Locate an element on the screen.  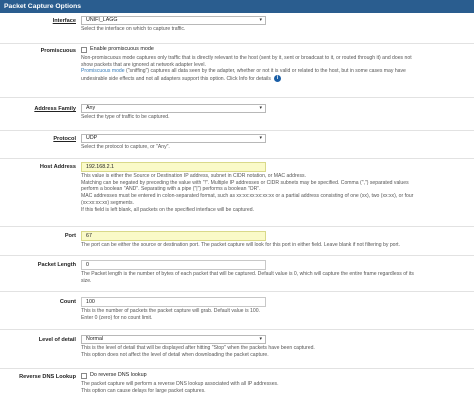
level-of-detail-label: Level of detail is located at coordinates (57, 340).